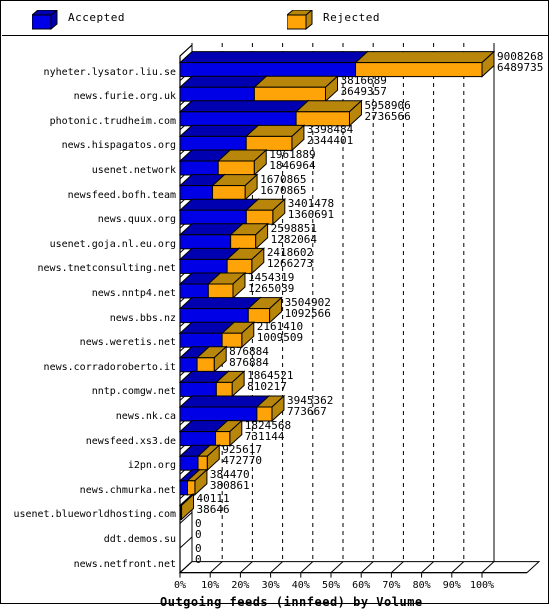 The image size is (550, 609). I want to click on y-axis-label: news.nntp4.net, so click(133, 293).